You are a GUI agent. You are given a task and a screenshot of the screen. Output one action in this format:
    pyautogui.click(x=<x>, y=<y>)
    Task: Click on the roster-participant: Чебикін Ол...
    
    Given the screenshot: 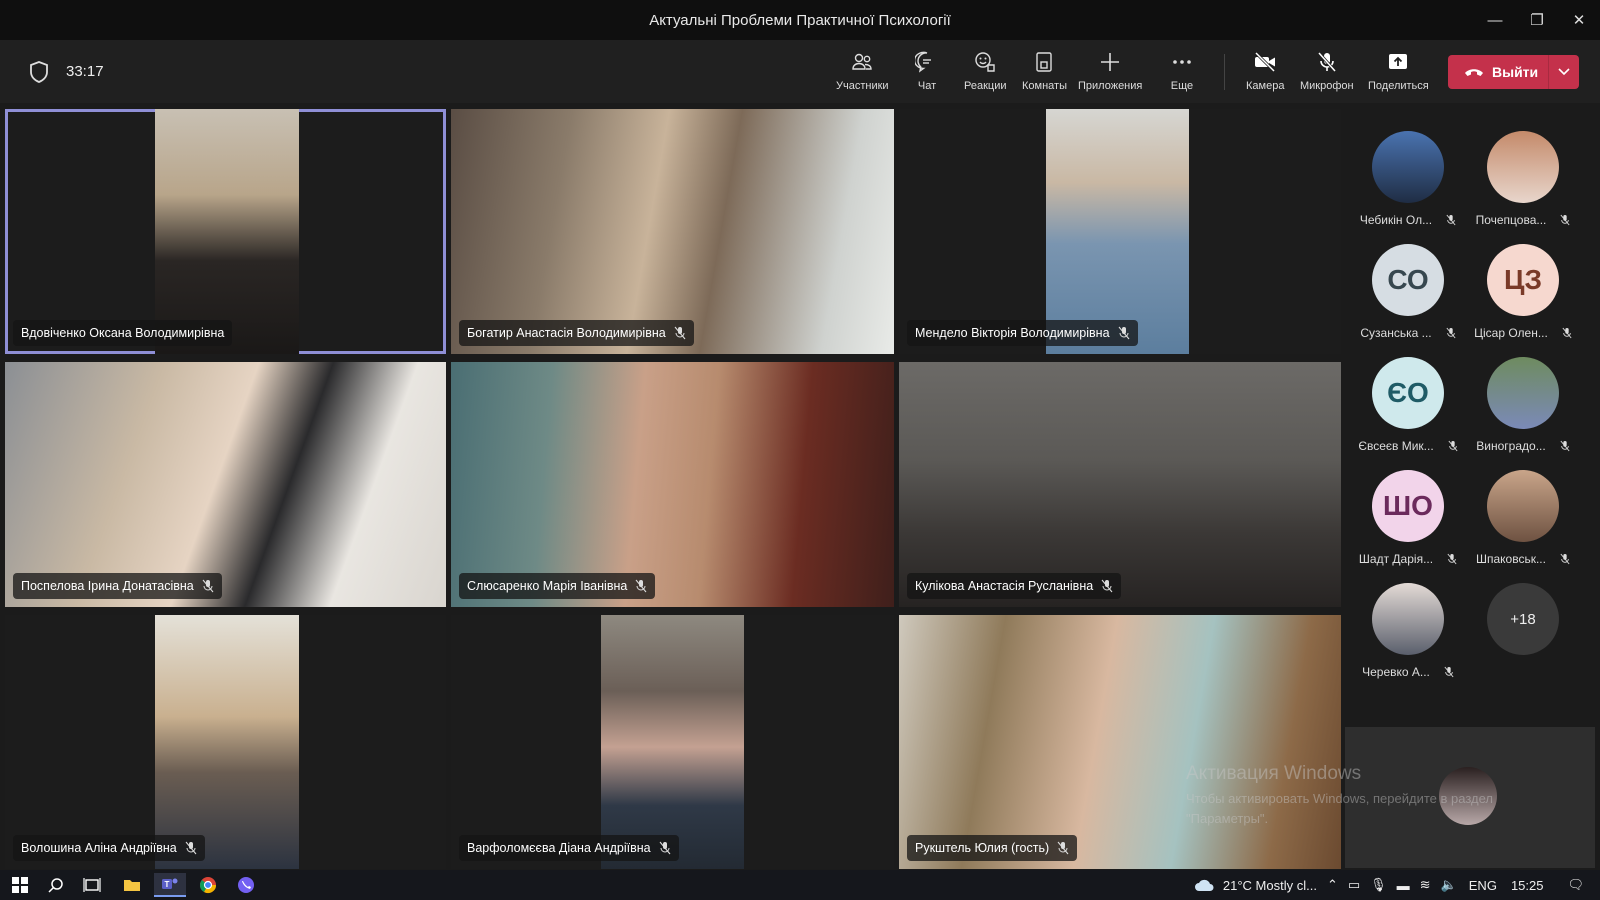 What is the action you would take?
    pyautogui.click(x=1408, y=186)
    